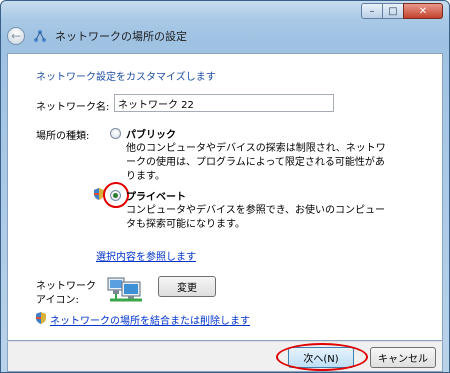 This screenshot has width=450, height=373. What do you see at coordinates (423, 11) in the screenshot?
I see `close-button: ✕` at bounding box center [423, 11].